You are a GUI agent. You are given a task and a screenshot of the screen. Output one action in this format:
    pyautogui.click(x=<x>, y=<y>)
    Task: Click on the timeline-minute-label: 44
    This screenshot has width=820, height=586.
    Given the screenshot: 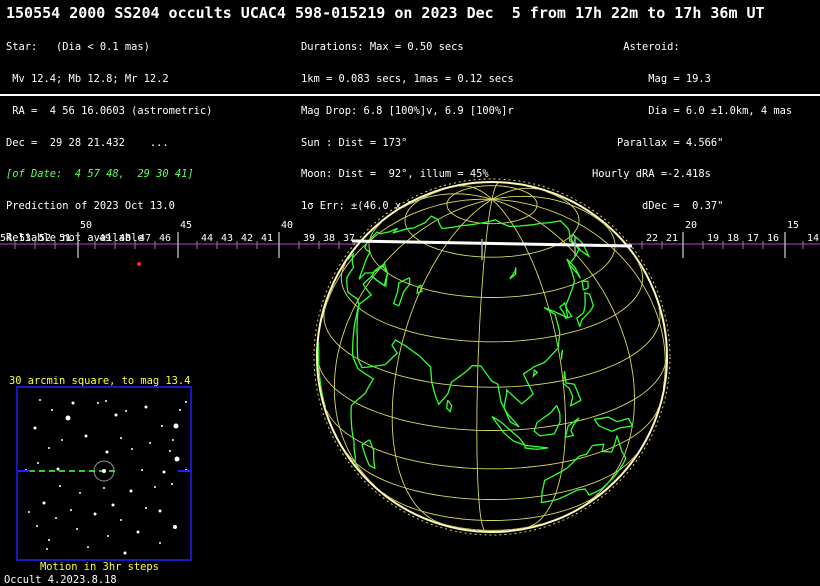 What is the action you would take?
    pyautogui.click(x=207, y=238)
    